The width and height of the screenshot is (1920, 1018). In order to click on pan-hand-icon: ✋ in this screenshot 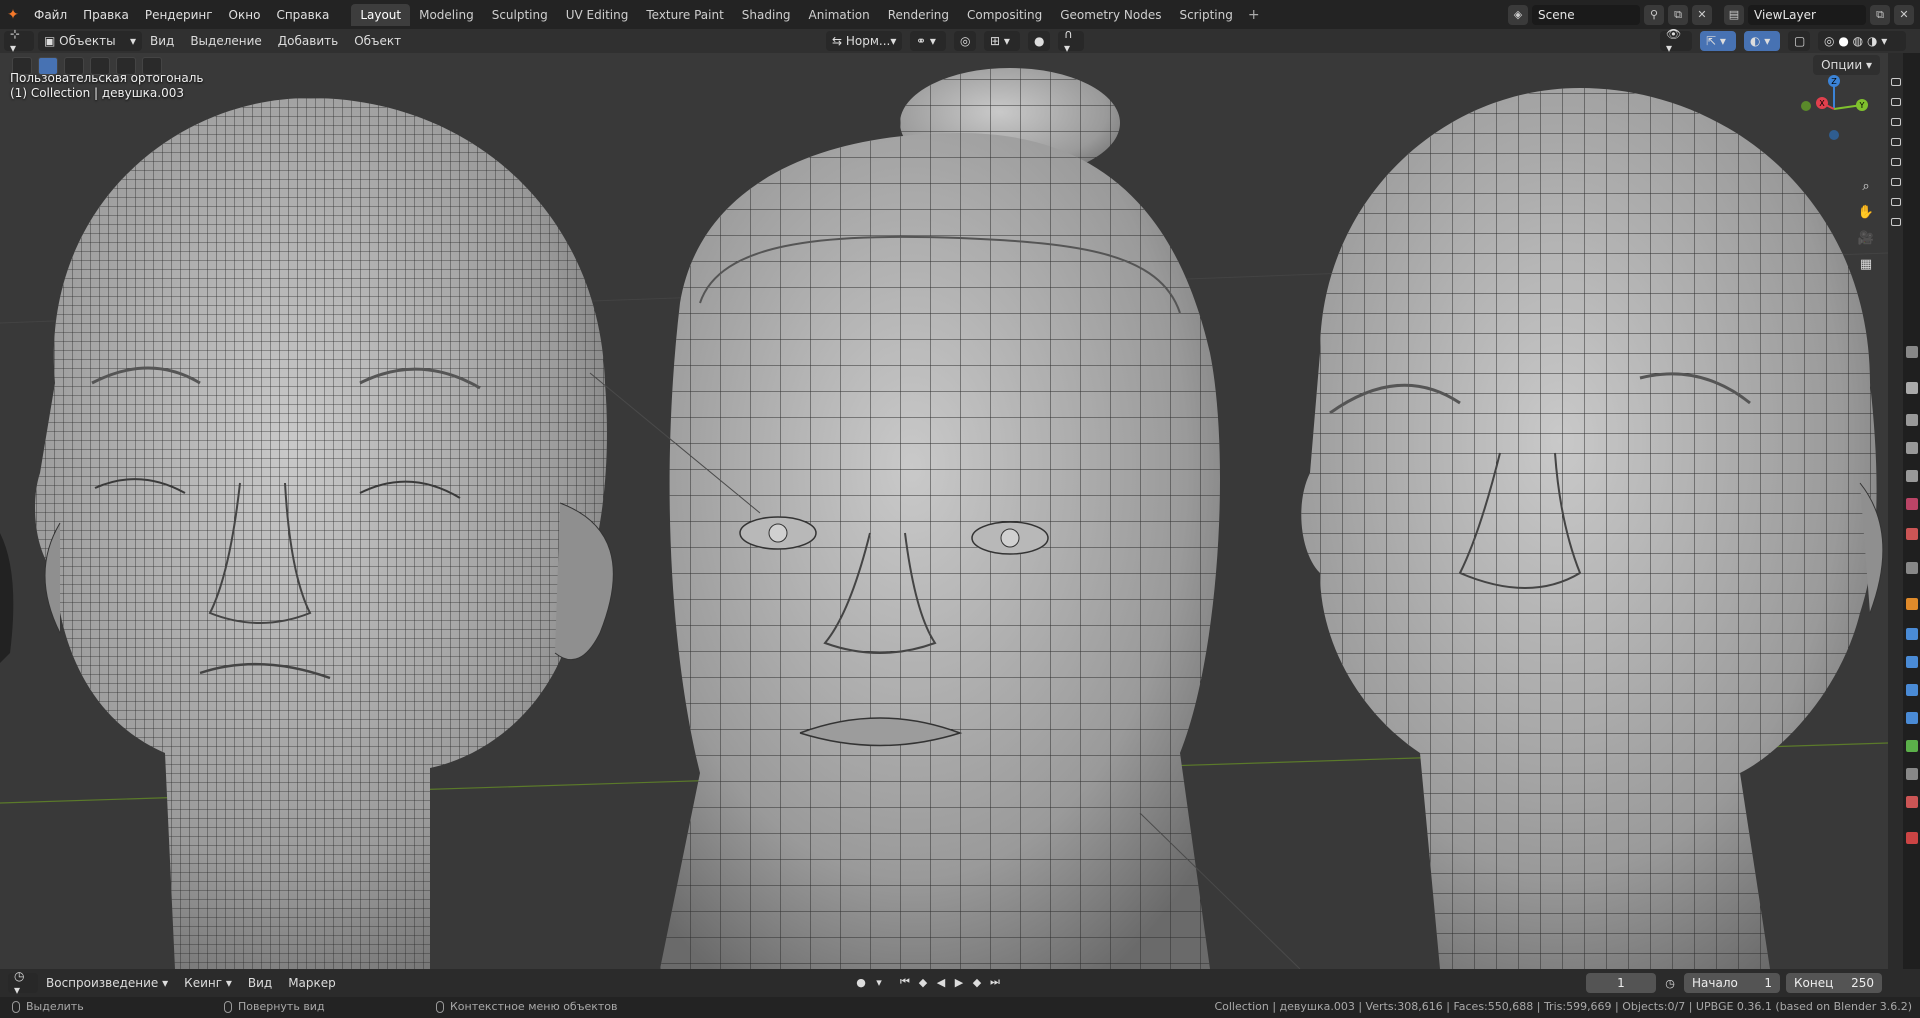, I will do `click(1866, 212)`.